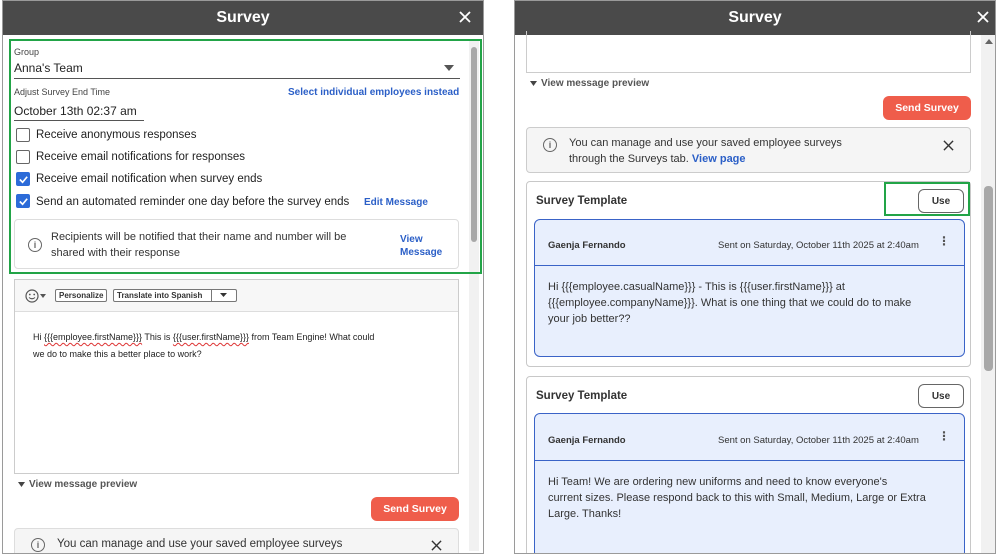 Image resolution: width=997 pixels, height=554 pixels. I want to click on template-body-line-3: your job better??, so click(589, 319).